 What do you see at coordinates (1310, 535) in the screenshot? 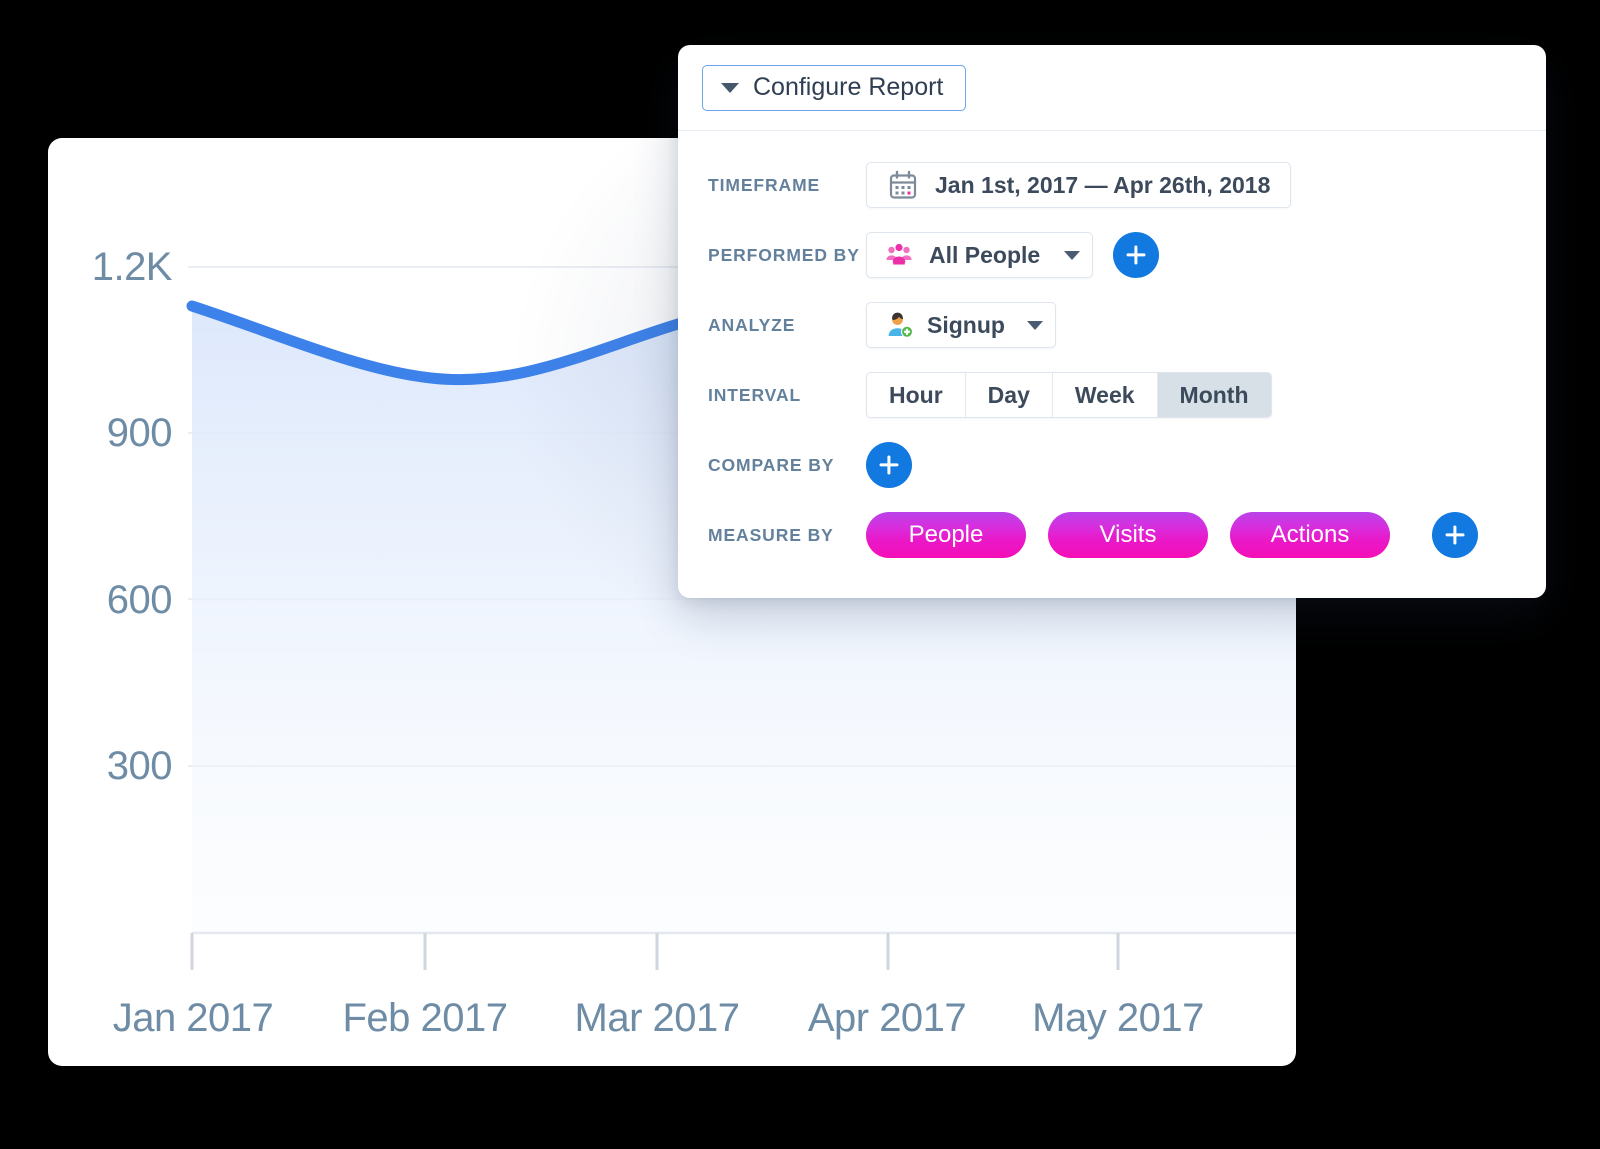
I see `measure-pill-actions: Actions` at bounding box center [1310, 535].